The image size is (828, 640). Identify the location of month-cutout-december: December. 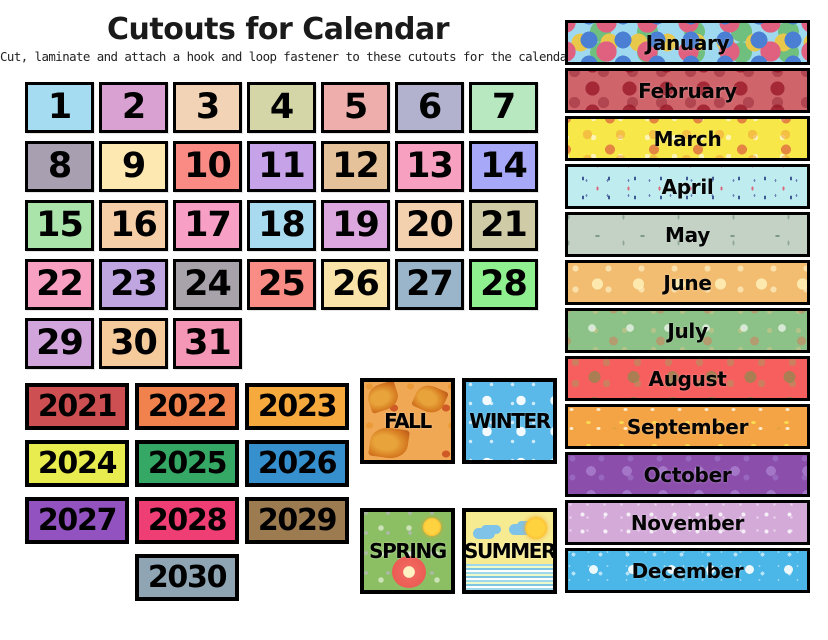
(687, 570).